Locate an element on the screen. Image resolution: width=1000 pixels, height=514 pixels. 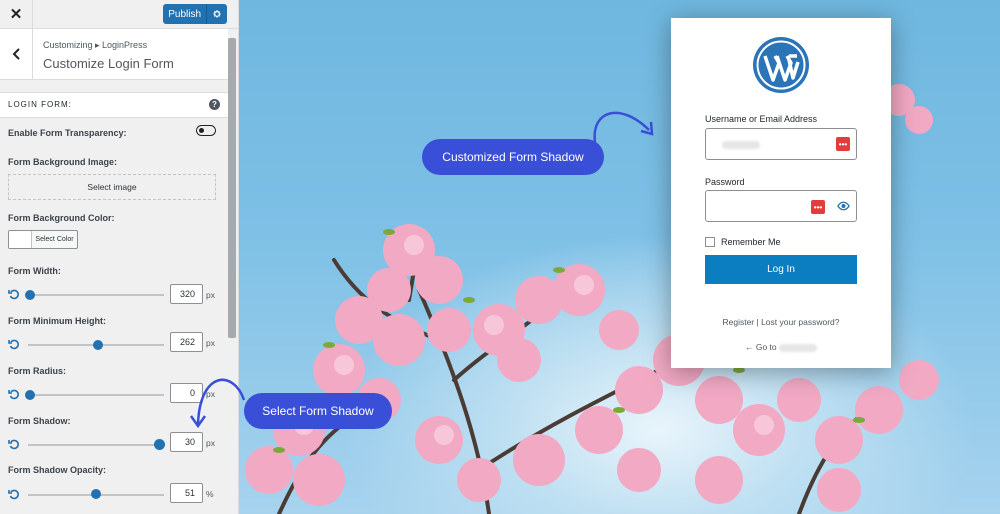
select-image-button: Select image is located at coordinates (112, 187).